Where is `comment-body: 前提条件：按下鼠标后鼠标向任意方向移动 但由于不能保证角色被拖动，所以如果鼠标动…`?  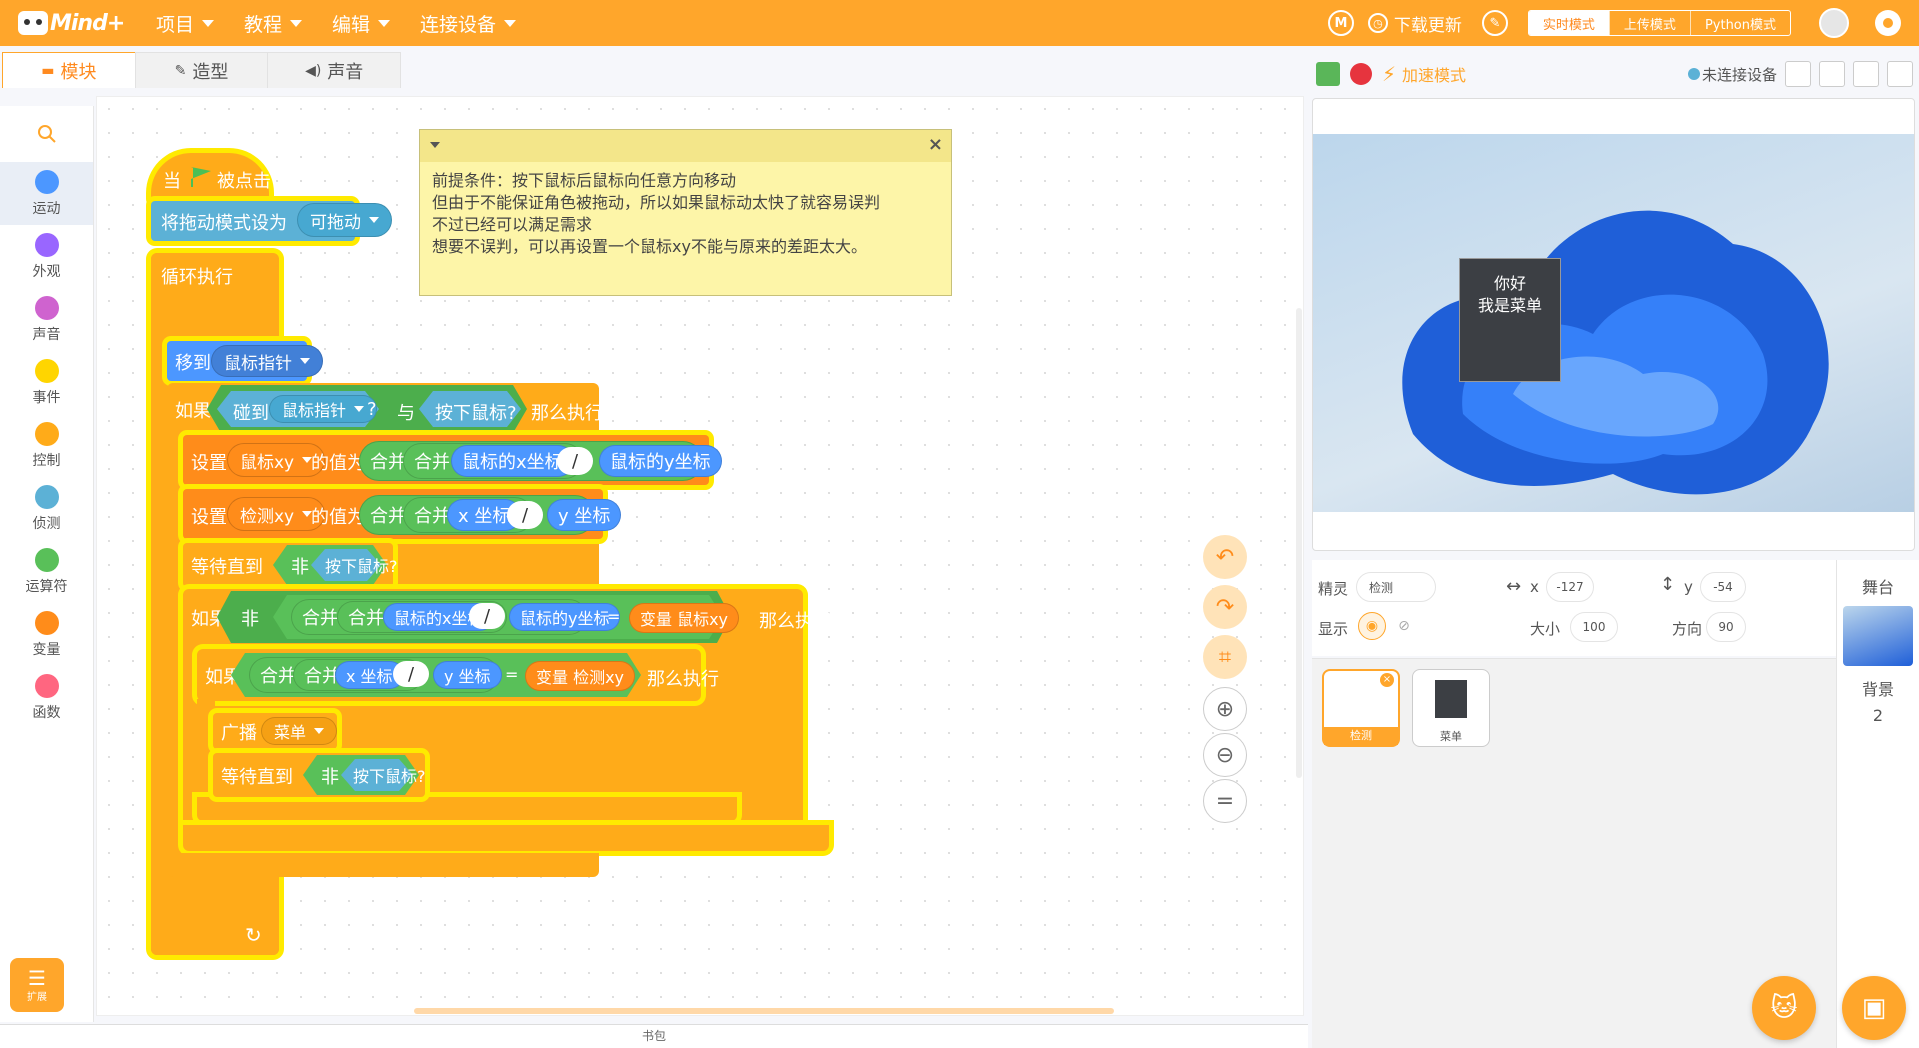
comment-body: 前提条件：按下鼠标后鼠标向任意方向移动 但由于不能保证角色被拖动，所以如果鼠标动… is located at coordinates (685, 214).